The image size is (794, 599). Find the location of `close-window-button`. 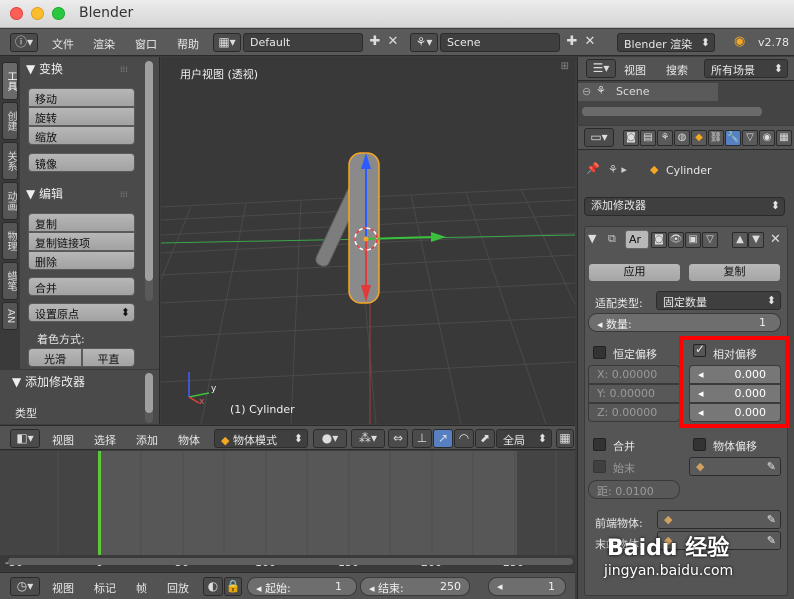

close-window-button is located at coordinates (16, 13).